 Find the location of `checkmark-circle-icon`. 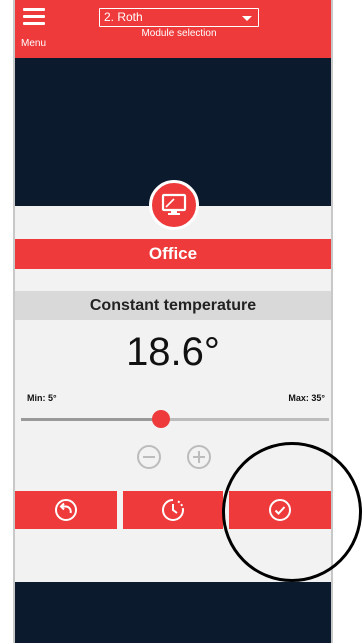

checkmark-circle-icon is located at coordinates (280, 510).